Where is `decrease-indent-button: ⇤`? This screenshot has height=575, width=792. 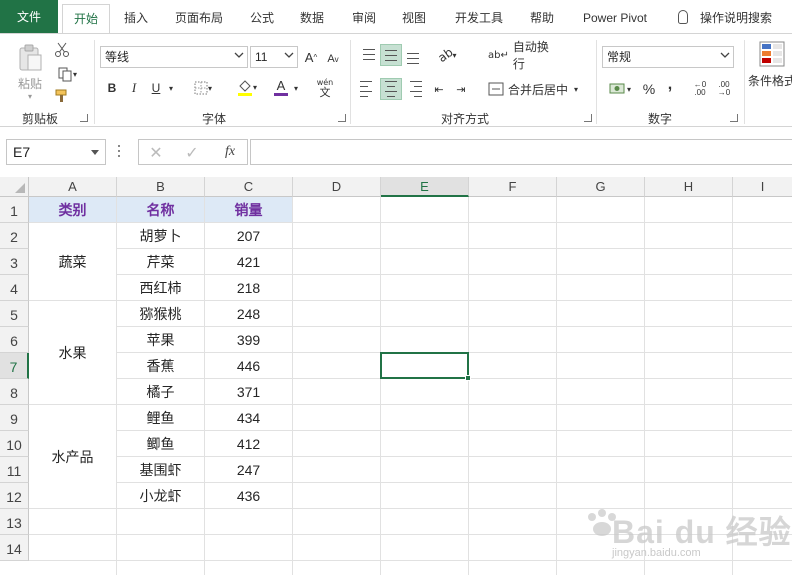 decrease-indent-button: ⇤ is located at coordinates (439, 89).